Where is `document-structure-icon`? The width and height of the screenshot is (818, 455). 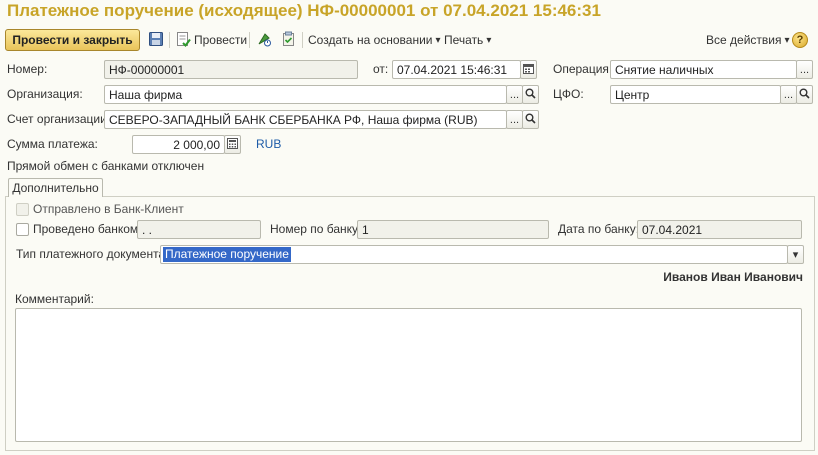
document-structure-icon is located at coordinates (288, 40).